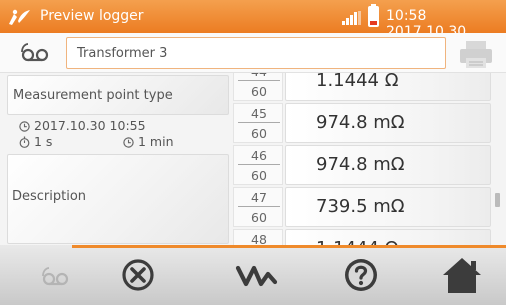  What do you see at coordinates (156, 141) in the screenshot?
I see `record-interval: 1 min` at bounding box center [156, 141].